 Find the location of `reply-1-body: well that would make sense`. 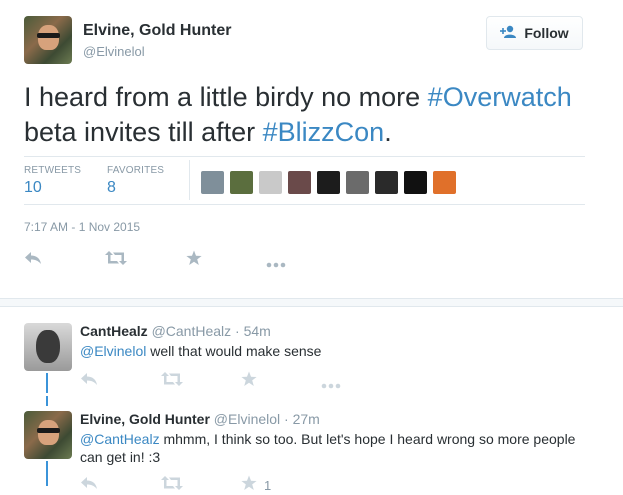

reply-1-body: well that would make sense is located at coordinates (234, 351).